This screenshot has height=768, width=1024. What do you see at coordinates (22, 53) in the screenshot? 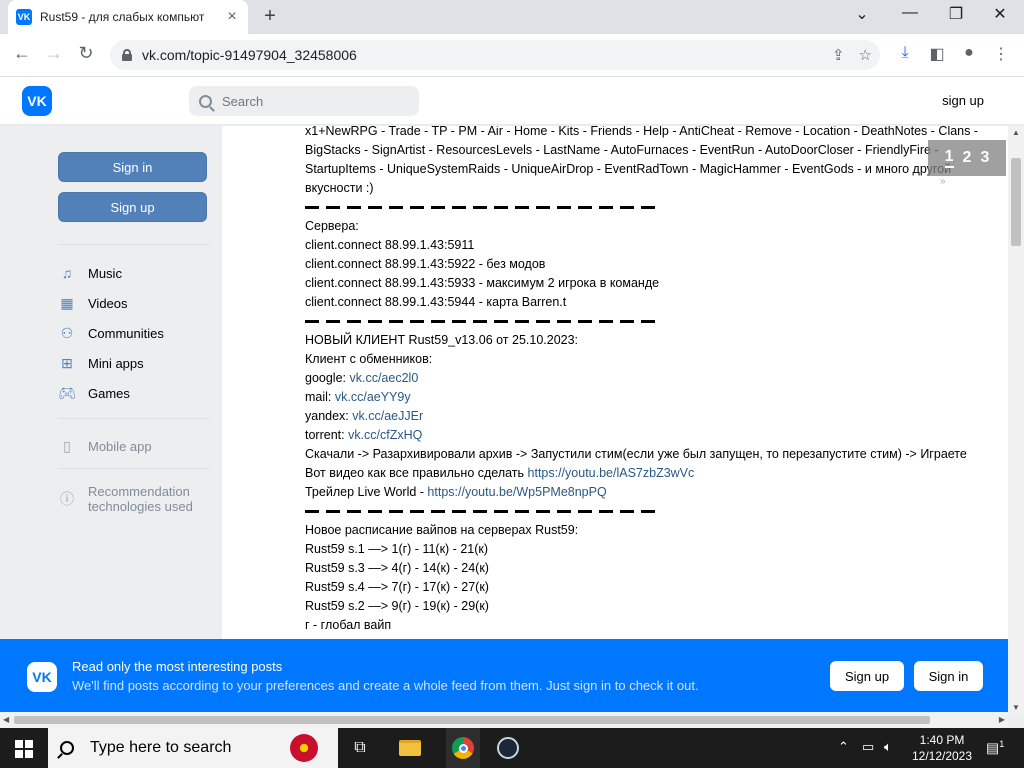
I see `back-icon: ←` at bounding box center [22, 53].